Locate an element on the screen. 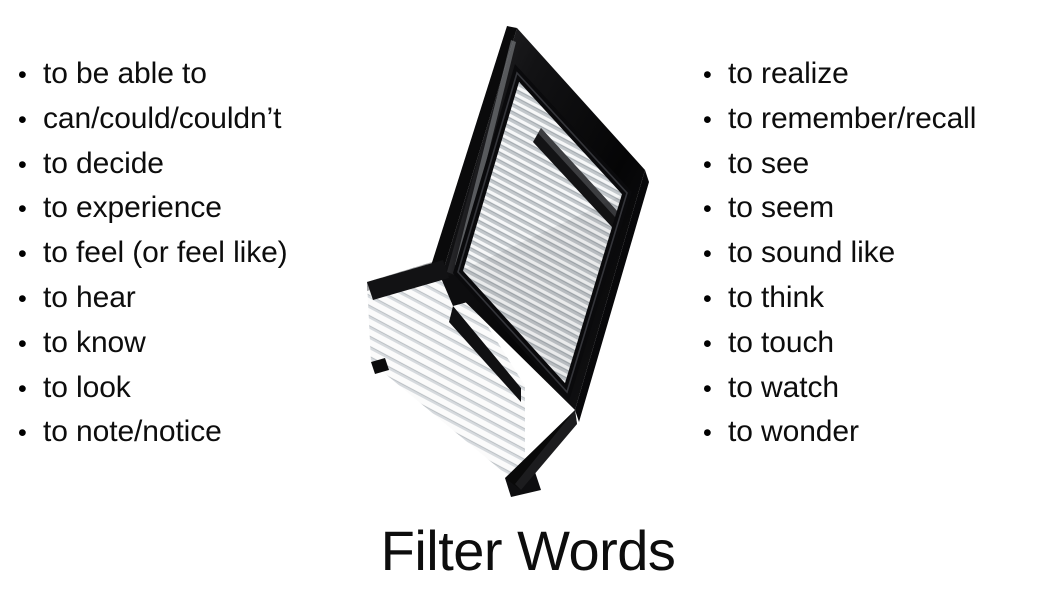 The height and width of the screenshot is (613, 1056). list-item: • to think is located at coordinates (878, 298).